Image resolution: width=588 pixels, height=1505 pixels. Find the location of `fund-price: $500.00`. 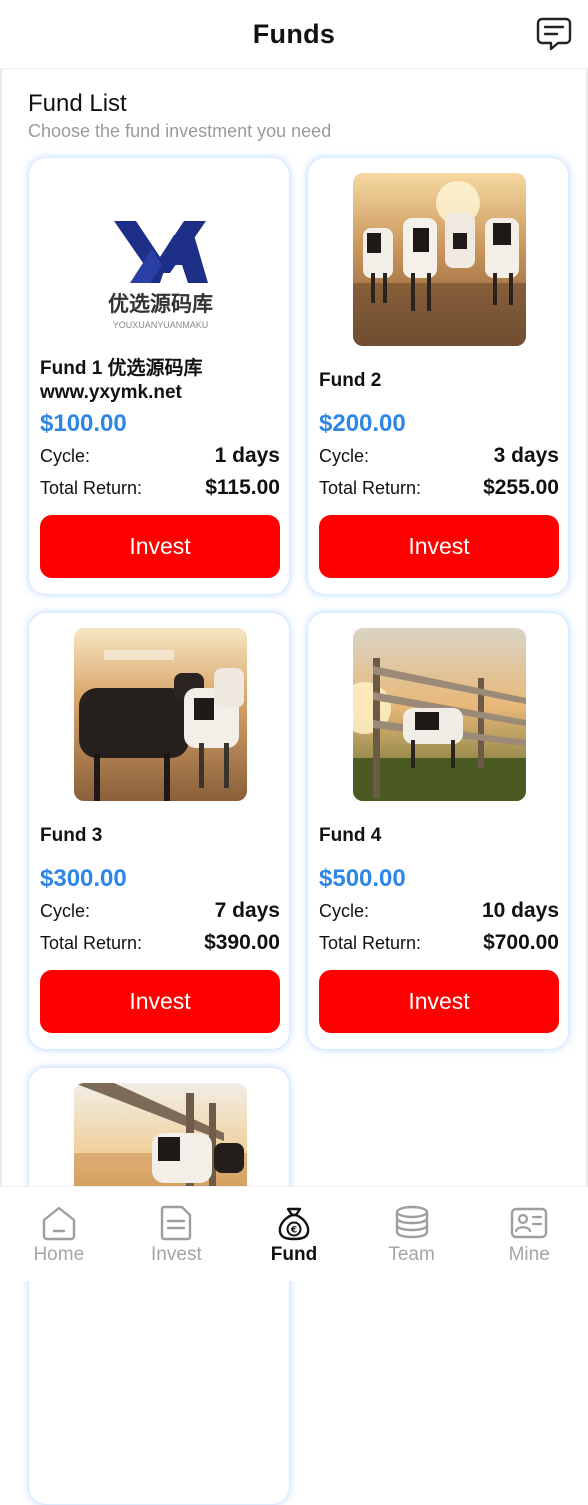

fund-price: $500.00 is located at coordinates (362, 878).